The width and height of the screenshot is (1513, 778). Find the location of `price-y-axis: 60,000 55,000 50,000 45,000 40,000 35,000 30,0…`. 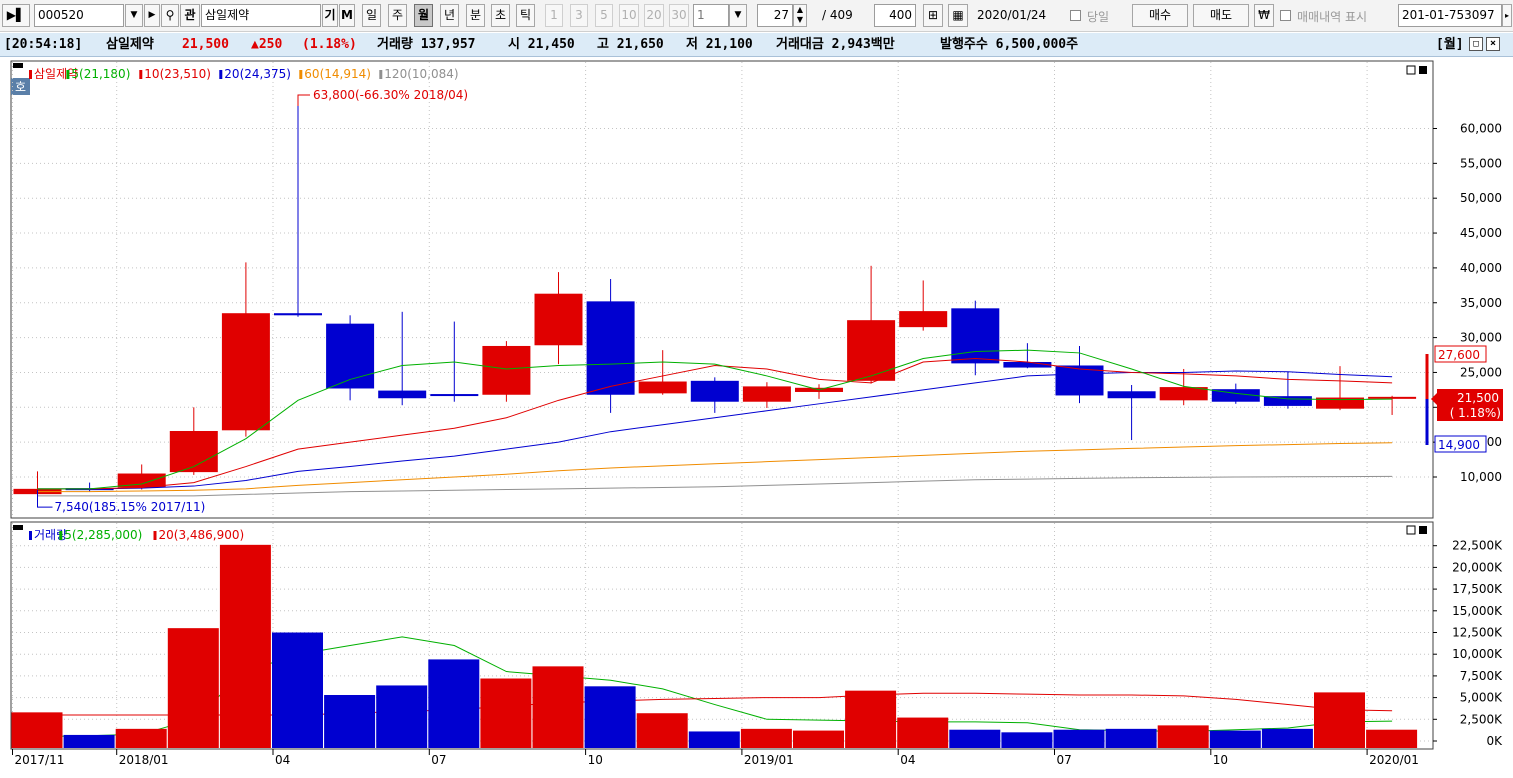

price-y-axis: 60,000 55,000 50,000 45,000 40,000 35,000 30,0… is located at coordinates (1467, 303).